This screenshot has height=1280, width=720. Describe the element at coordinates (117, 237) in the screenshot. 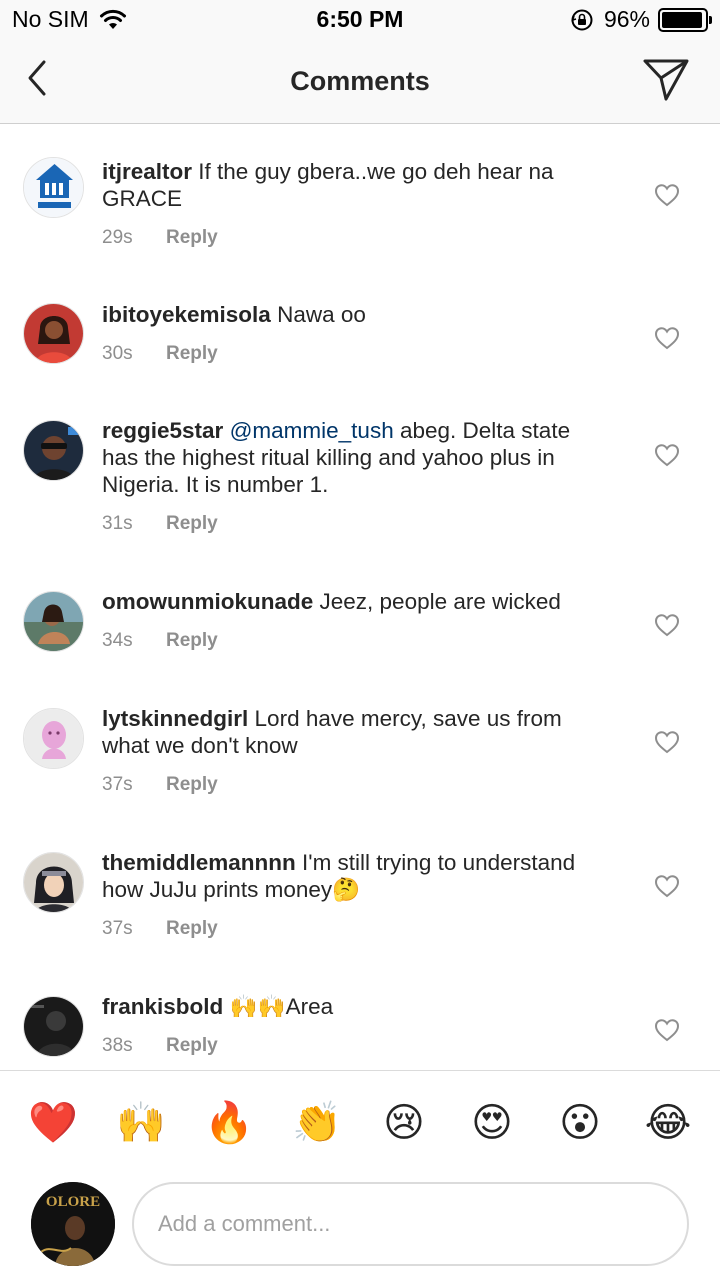

I see `comment-time: 29s` at that location.